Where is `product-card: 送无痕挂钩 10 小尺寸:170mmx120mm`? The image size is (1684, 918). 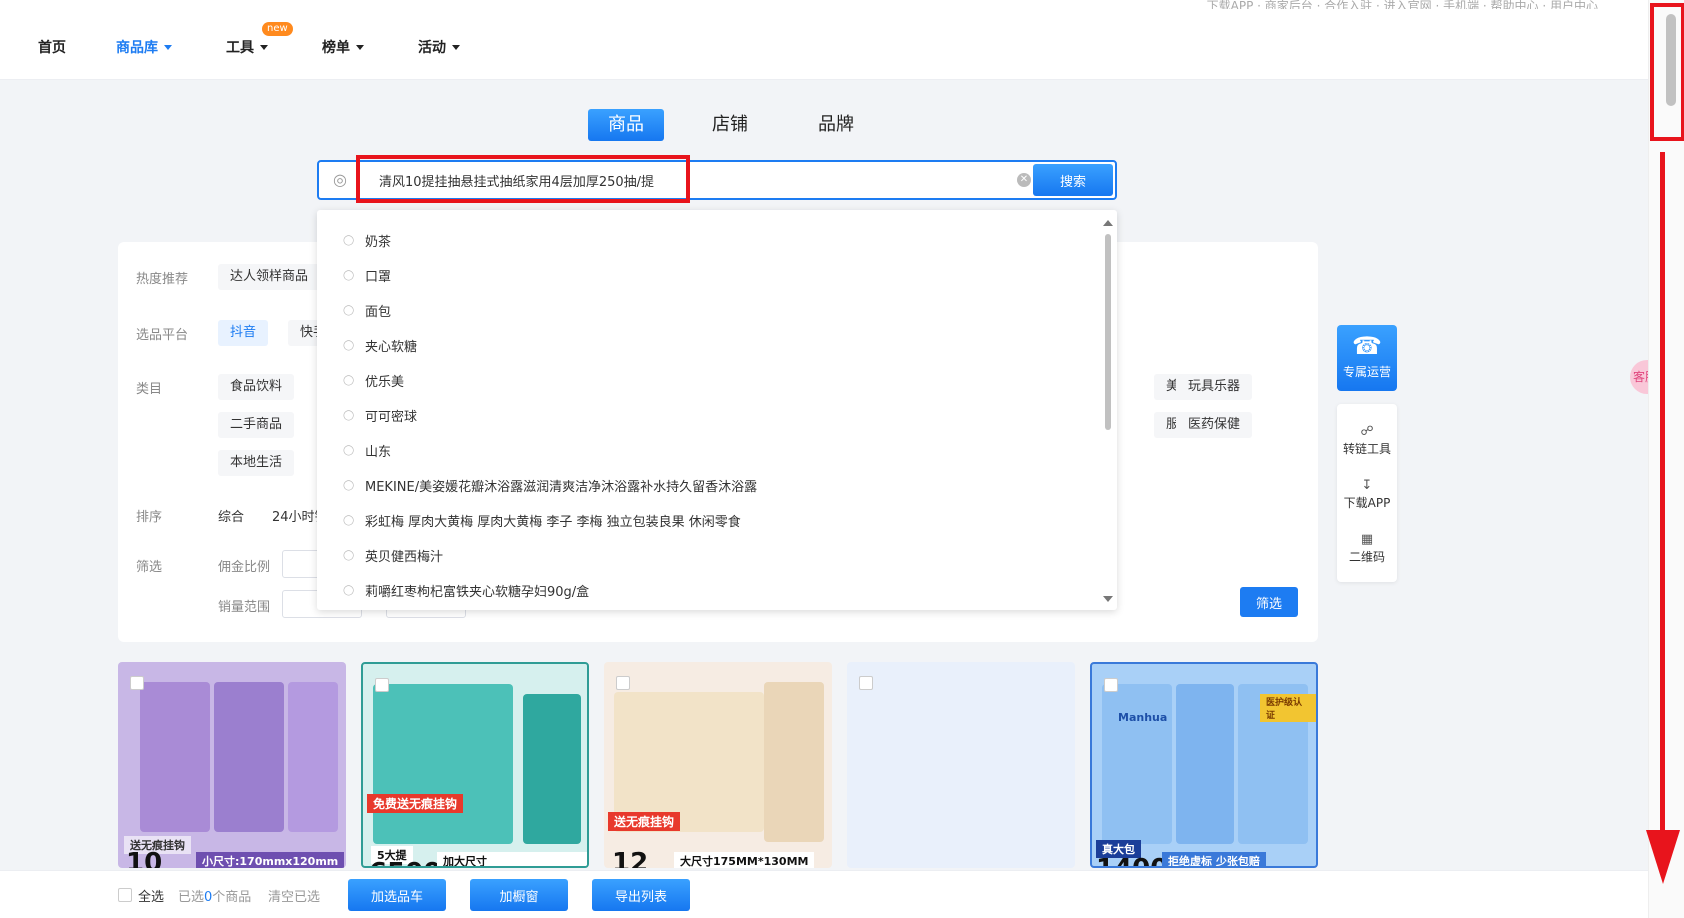 product-card: 送无痕挂钩 10 小尺寸:170mmx120mm is located at coordinates (232, 765).